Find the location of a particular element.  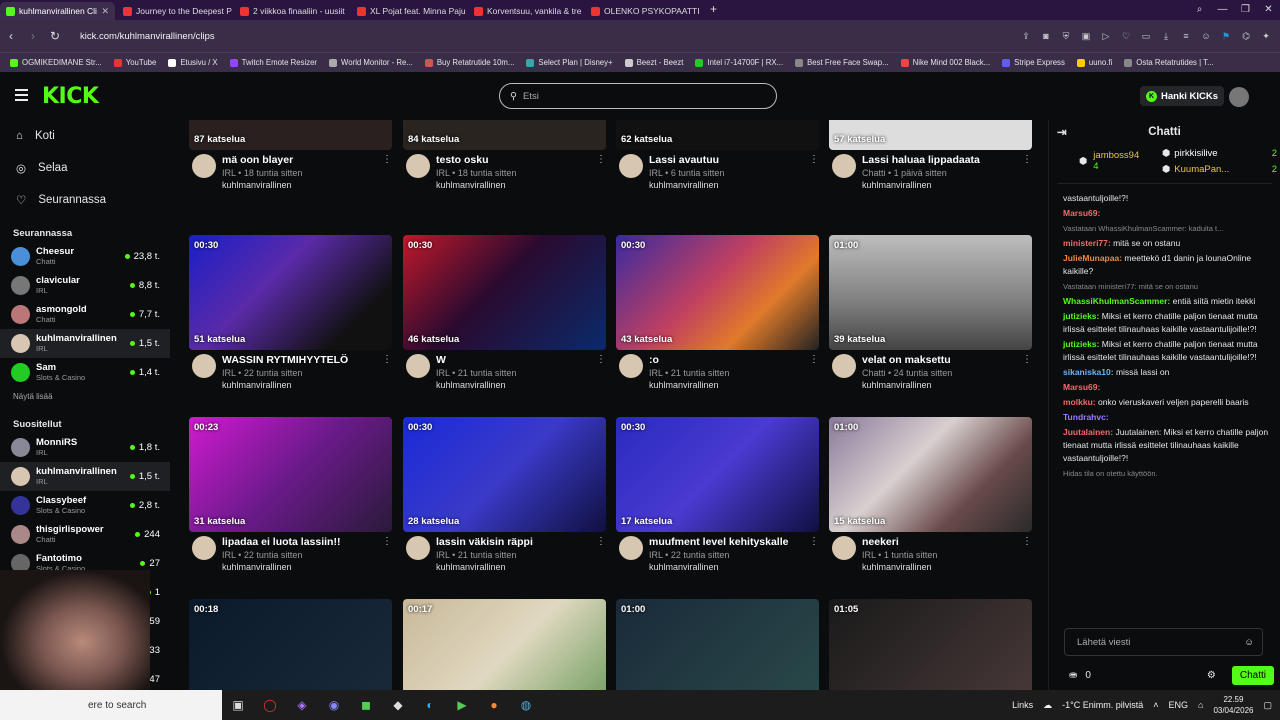

bookmark-item: Select Plan | Disney+ is located at coordinates (569, 62).